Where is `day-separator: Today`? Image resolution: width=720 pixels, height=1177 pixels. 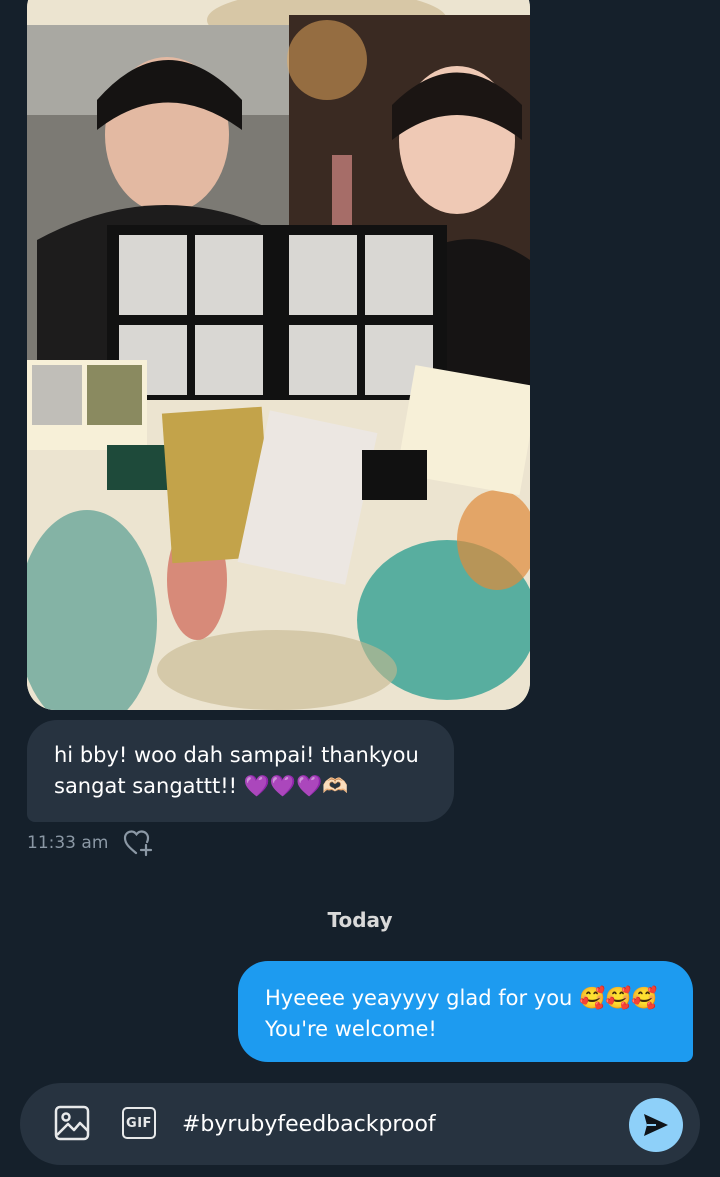 day-separator: Today is located at coordinates (360, 920).